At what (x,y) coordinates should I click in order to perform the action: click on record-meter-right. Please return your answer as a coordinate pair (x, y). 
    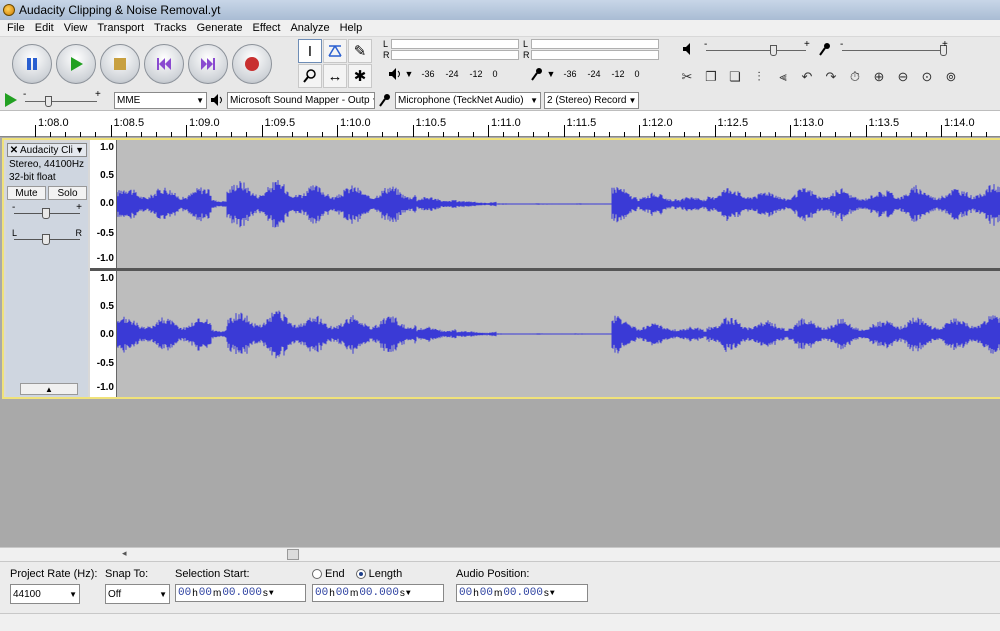
    Looking at the image, I should click on (595, 55).